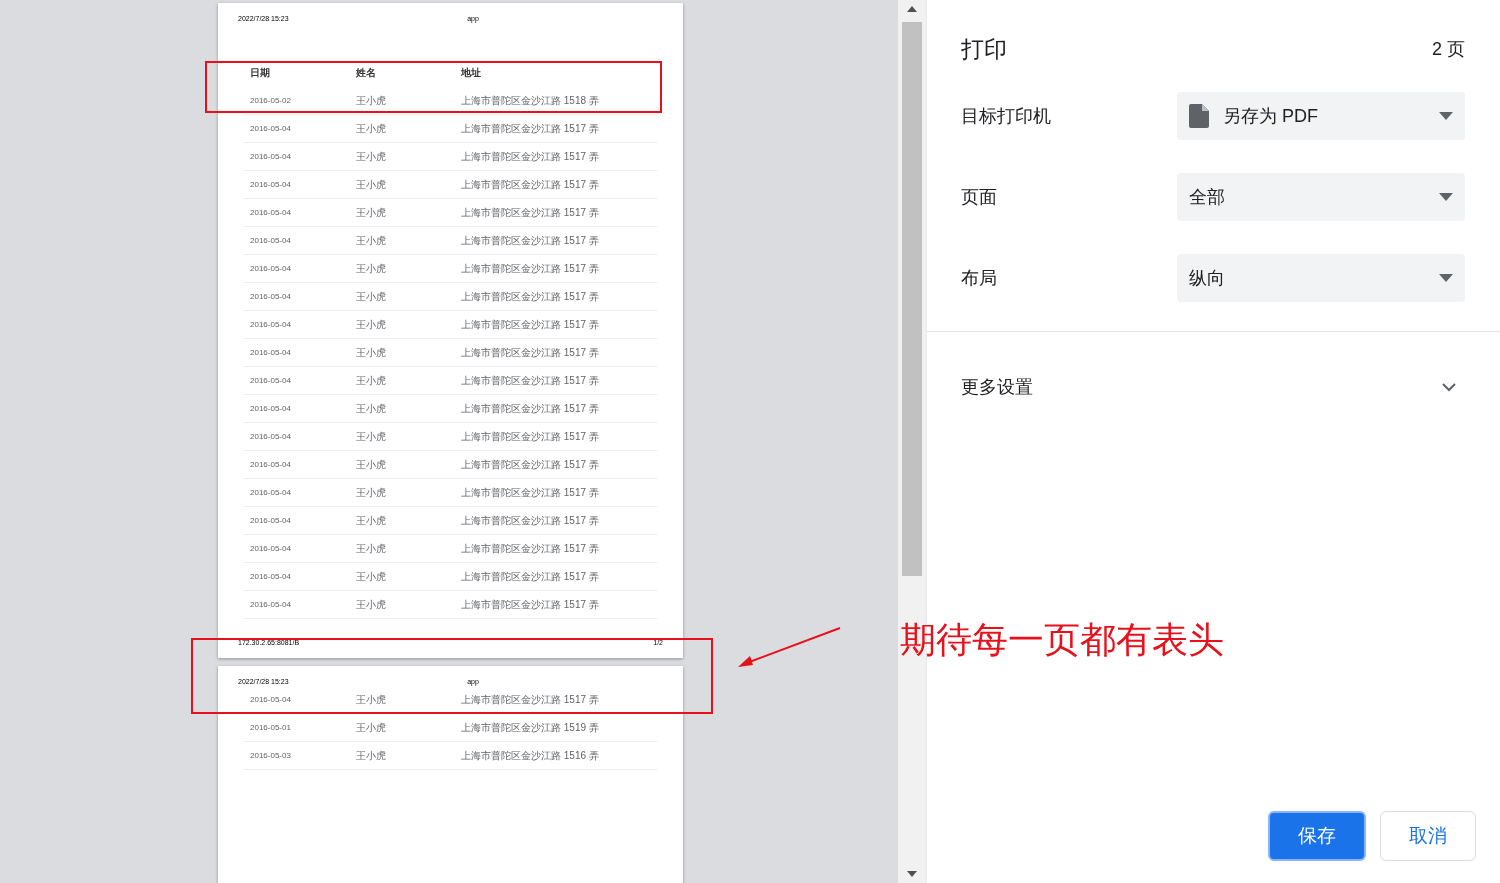 Image resolution: width=1500 pixels, height=883 pixels. What do you see at coordinates (1321, 116) in the screenshot?
I see `dropdown: 另存为 PDF` at bounding box center [1321, 116].